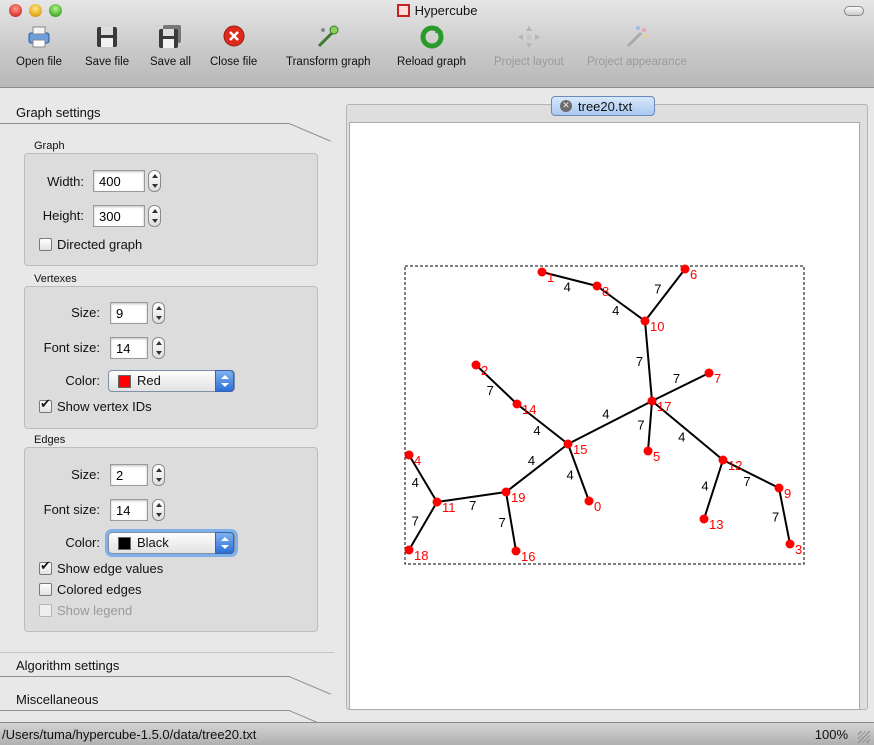  What do you see at coordinates (158, 475) in the screenshot?
I see `edge-size-stepper` at bounding box center [158, 475].